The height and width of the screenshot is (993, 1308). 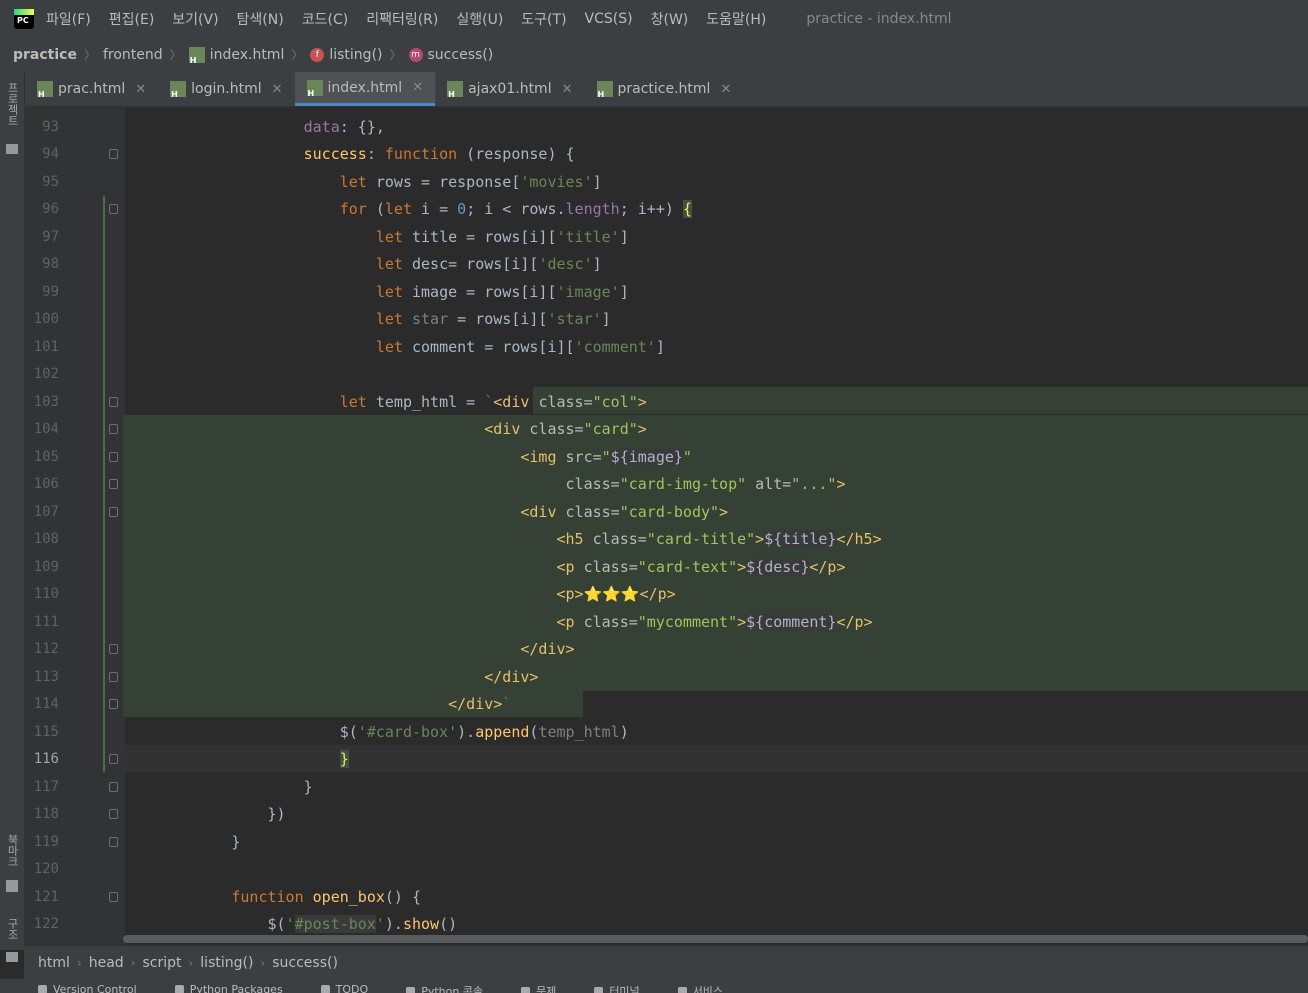 What do you see at coordinates (68, 19) in the screenshot?
I see `menu-file: 파일(F)` at bounding box center [68, 19].